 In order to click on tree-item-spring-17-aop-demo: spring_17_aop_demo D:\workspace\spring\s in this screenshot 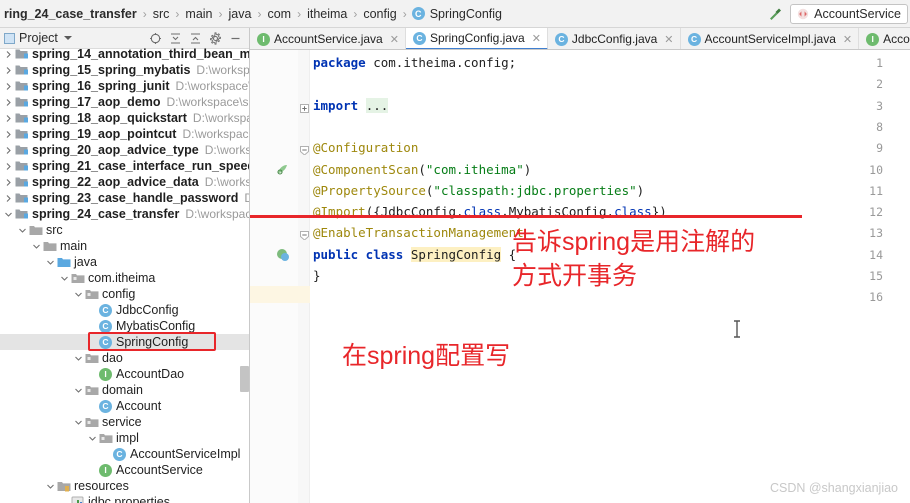, I will do `click(124, 102)`.